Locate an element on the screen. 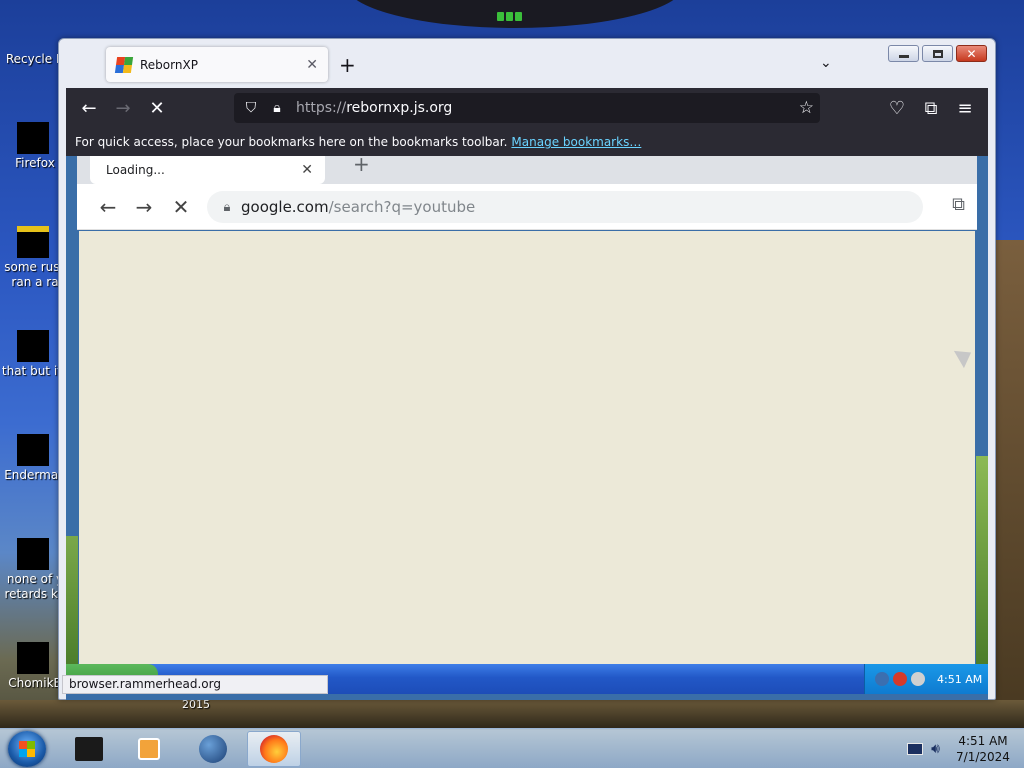 Image resolution: width=1024 pixels, height=768 pixels. stop-button: ✕ is located at coordinates (157, 108).